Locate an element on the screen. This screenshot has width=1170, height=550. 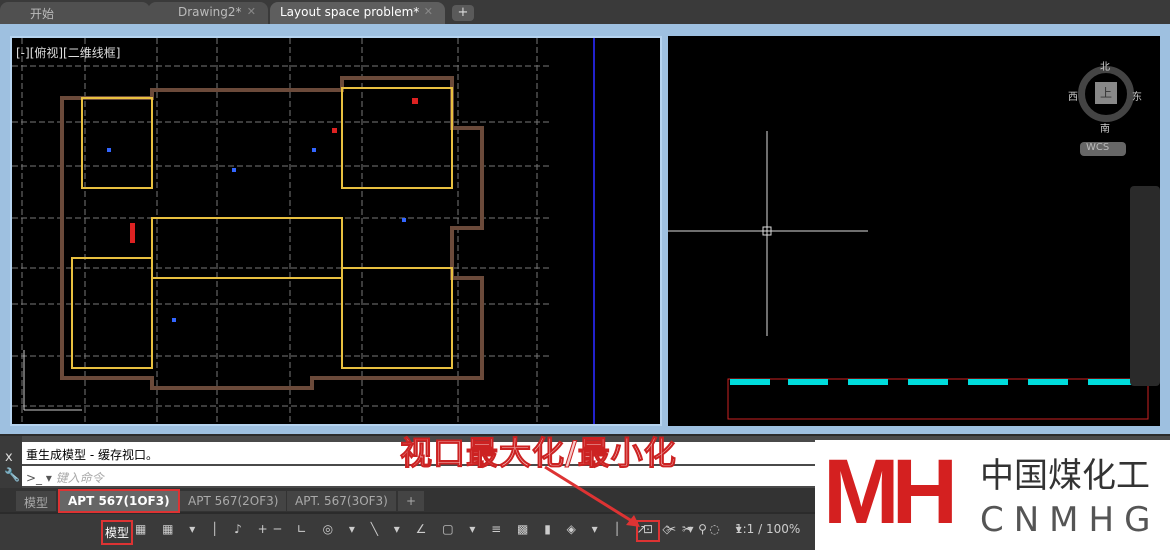
tab-drawing2: Drawing2* ✕ is located at coordinates (208, 13).